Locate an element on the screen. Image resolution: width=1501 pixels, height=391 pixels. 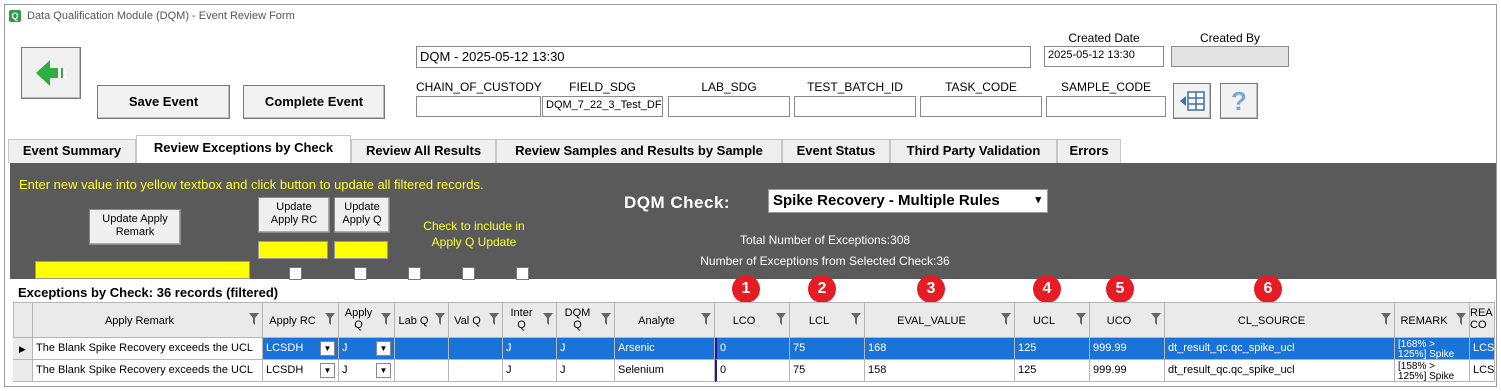
col-lcl: LCL is located at coordinates (827, 320).